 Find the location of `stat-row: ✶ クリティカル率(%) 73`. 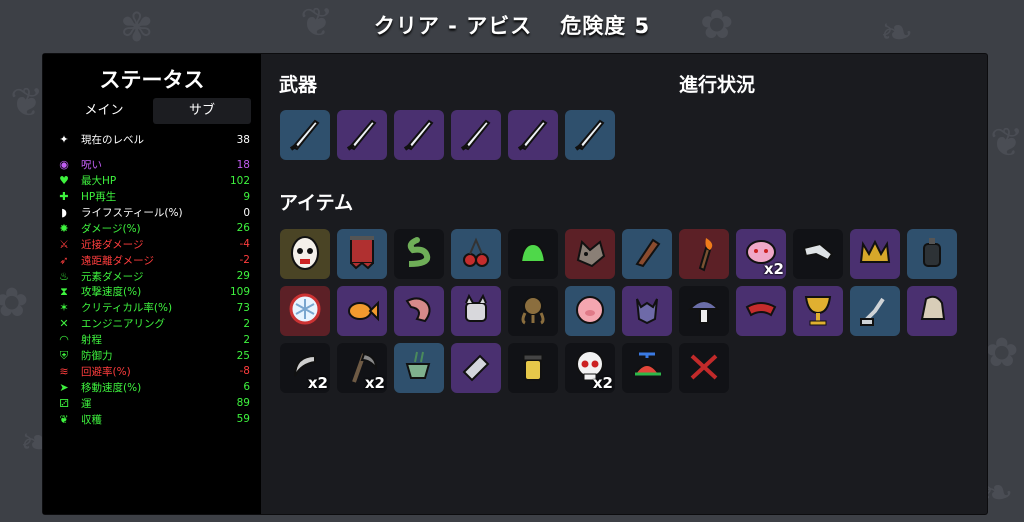

stat-row: ✶ クリティカル率(%) 73 is located at coordinates (152, 308).